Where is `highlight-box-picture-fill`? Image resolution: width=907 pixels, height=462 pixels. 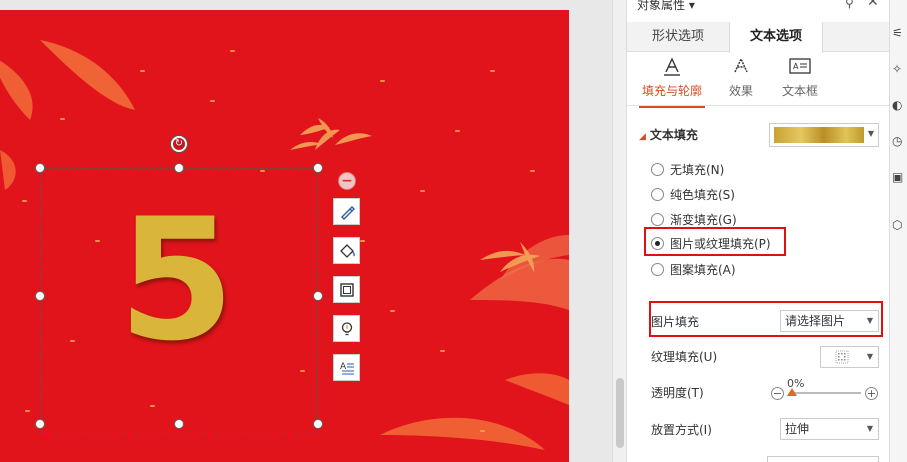
highlight-box-picture-fill is located at coordinates (766, 319).